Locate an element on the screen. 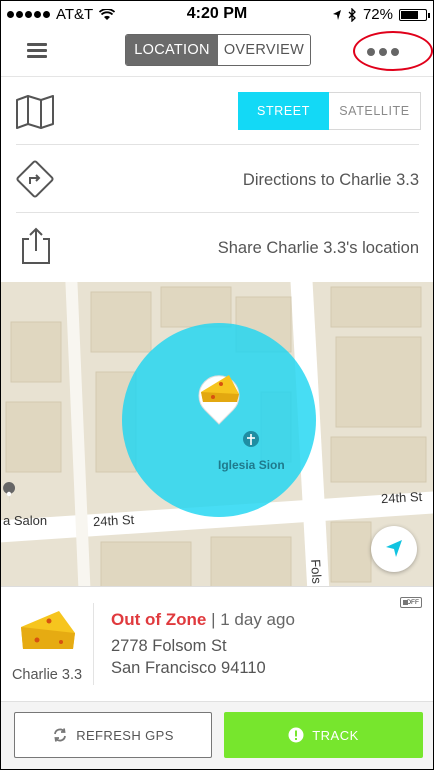 Image resolution: width=434 pixels, height=770 pixels. directions-row: Directions to Charlie 3.3 is located at coordinates (217, 179).